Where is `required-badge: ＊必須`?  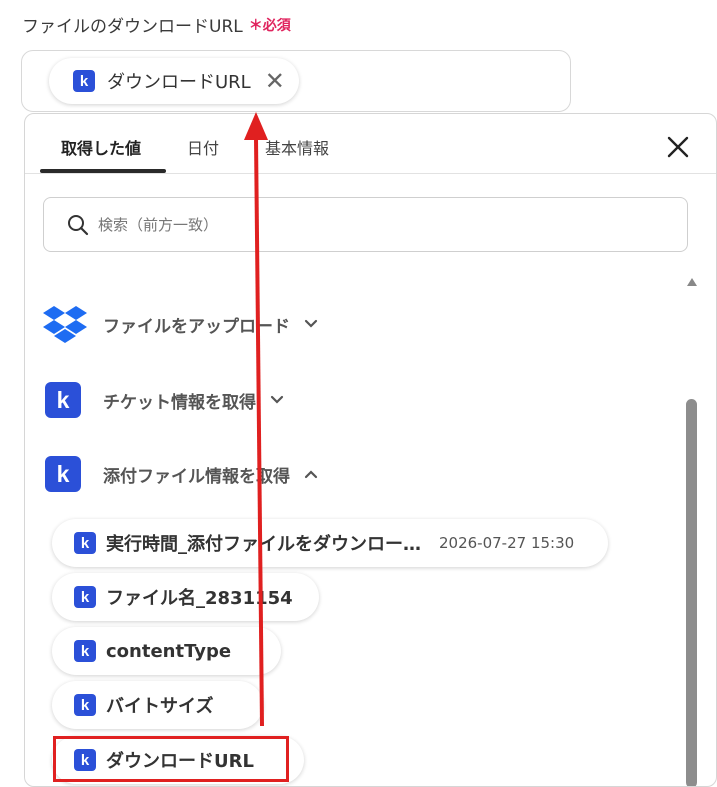
required-badge: ＊必須 is located at coordinates (270, 25).